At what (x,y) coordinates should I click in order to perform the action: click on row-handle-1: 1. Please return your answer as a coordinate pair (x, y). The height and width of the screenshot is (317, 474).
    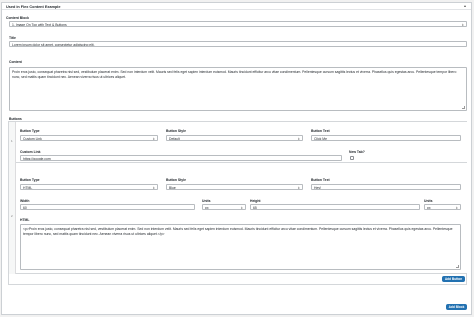
    Looking at the image, I should click on (12, 142).